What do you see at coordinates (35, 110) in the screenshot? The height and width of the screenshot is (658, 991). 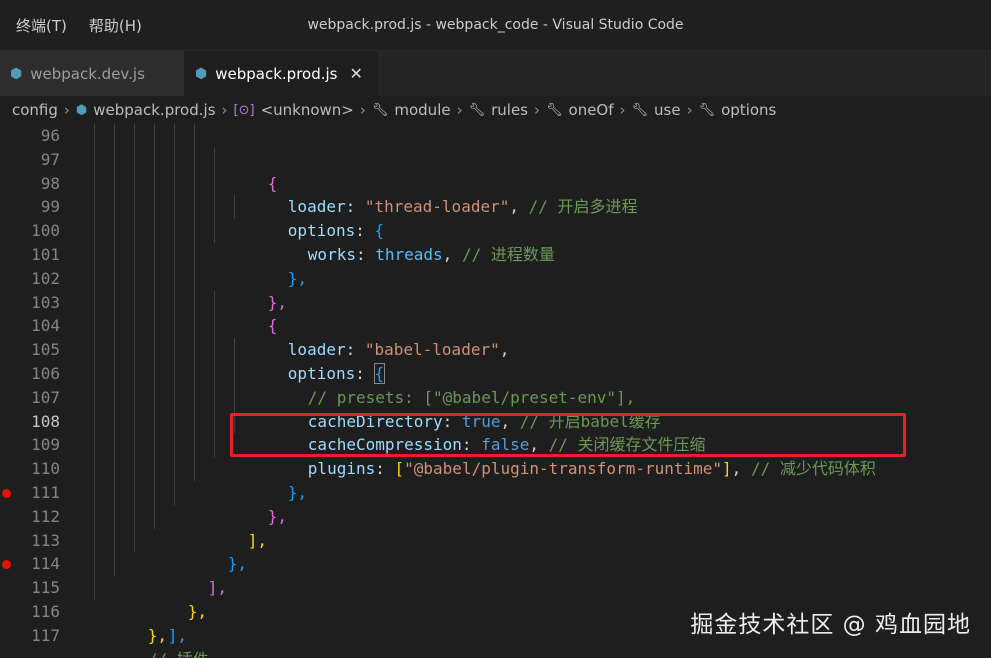 I see `breadcrumb-item-config: config` at bounding box center [35, 110].